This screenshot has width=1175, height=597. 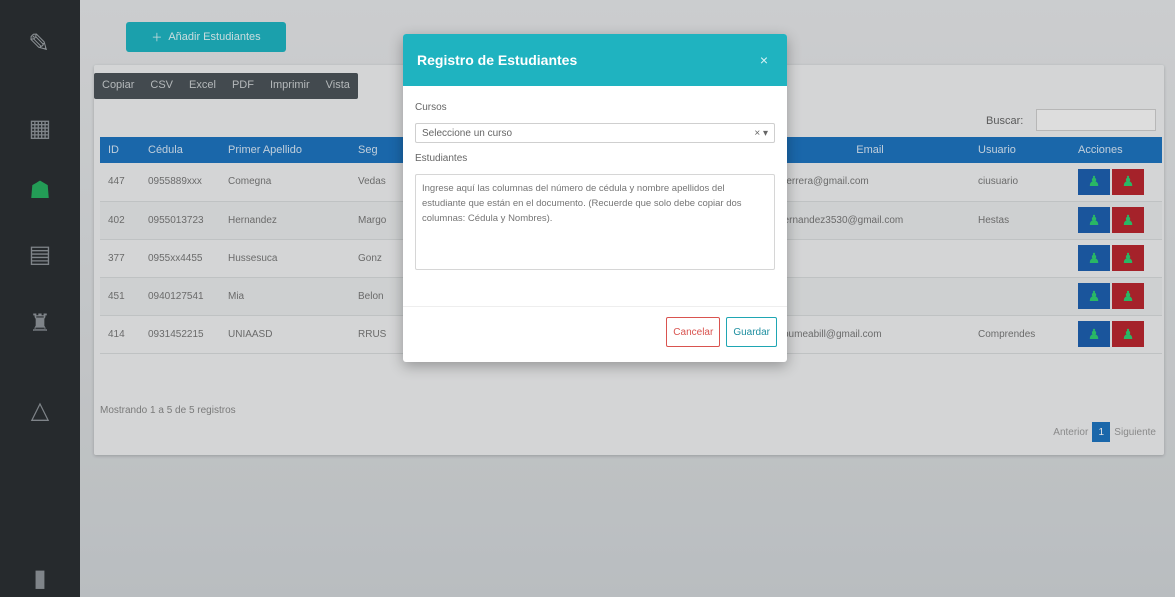 What do you see at coordinates (761, 133) in the screenshot?
I see `chevron-down-icon: × ▾` at bounding box center [761, 133].